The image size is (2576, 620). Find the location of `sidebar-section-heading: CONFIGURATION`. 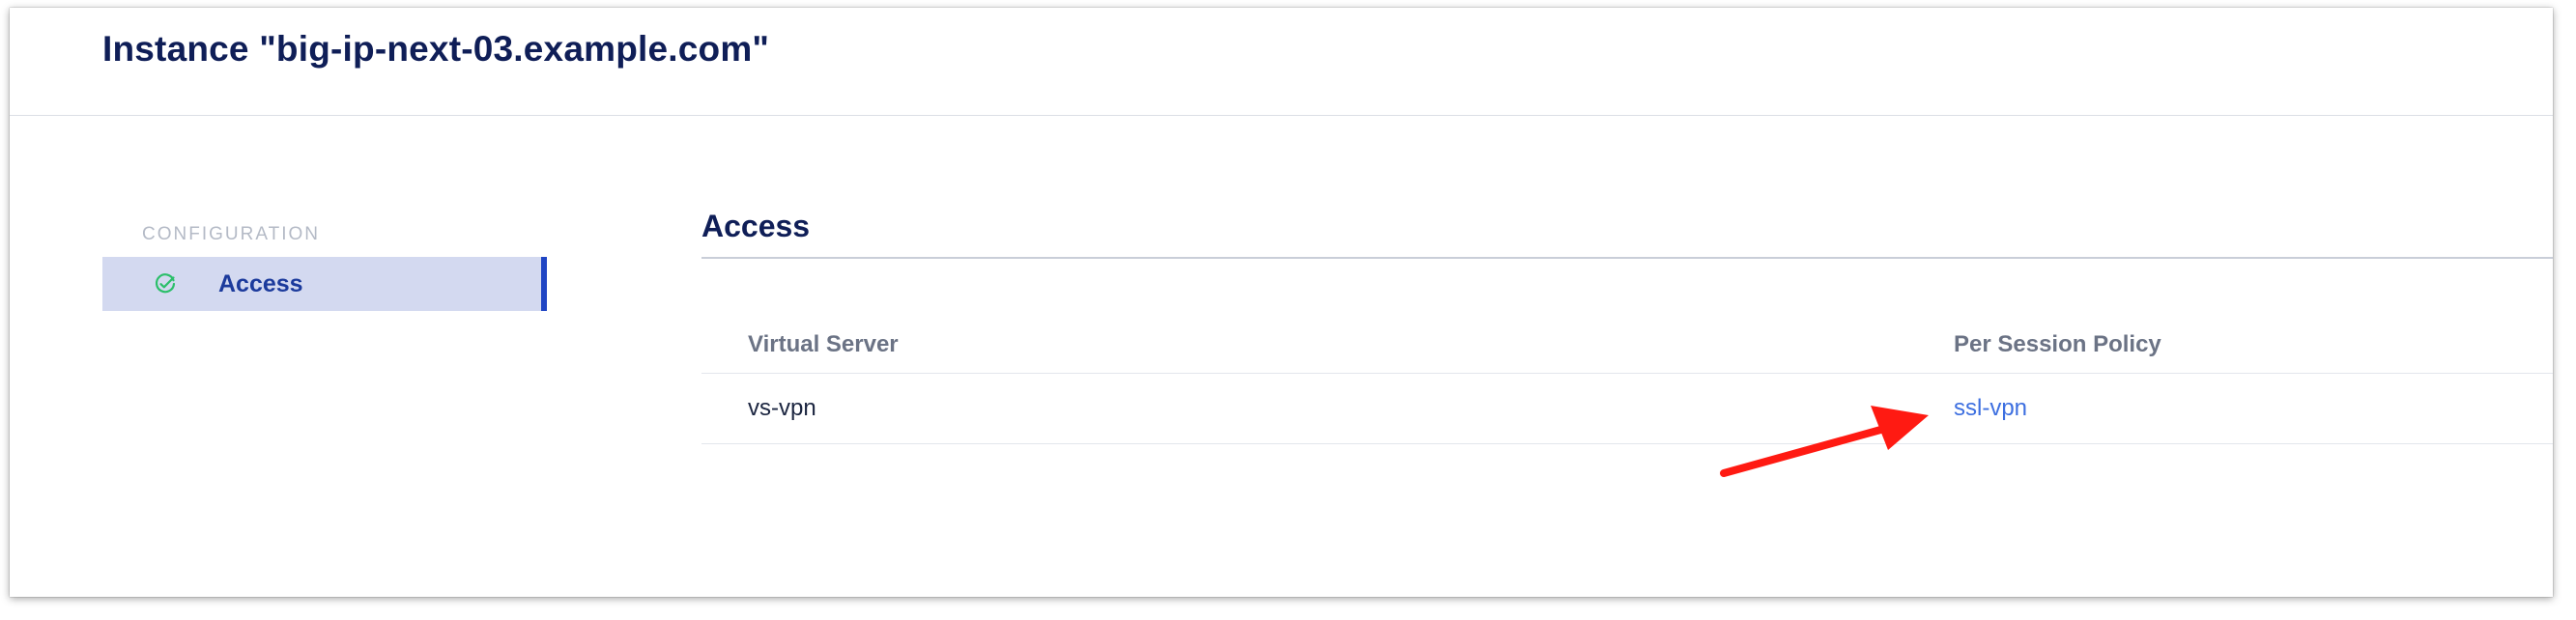

sidebar-section-heading: CONFIGURATION is located at coordinates (231, 234).